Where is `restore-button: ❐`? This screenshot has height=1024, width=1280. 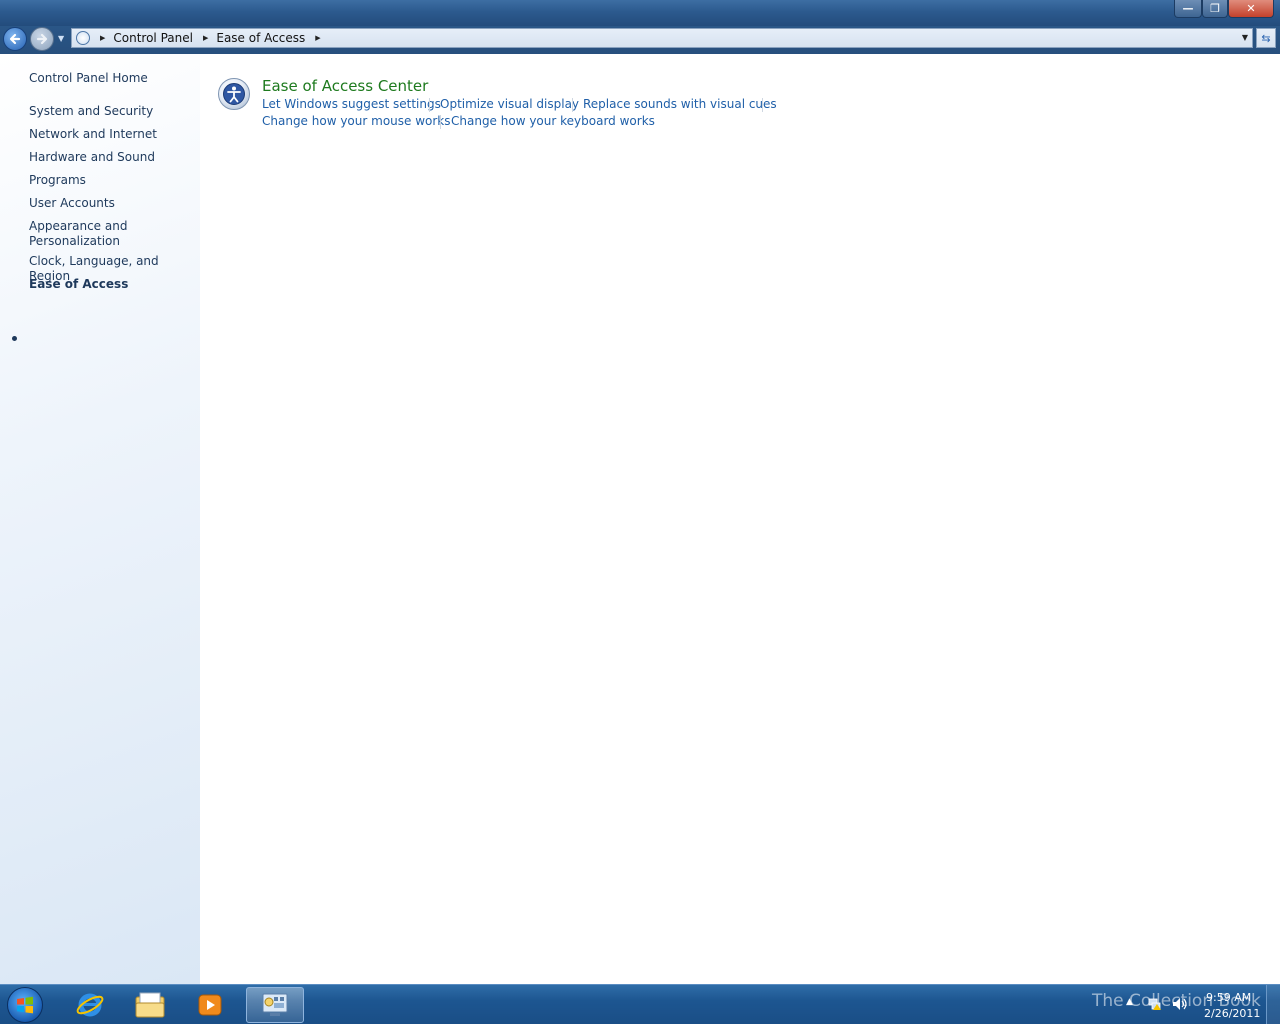 restore-button: ❐ is located at coordinates (1215, 9).